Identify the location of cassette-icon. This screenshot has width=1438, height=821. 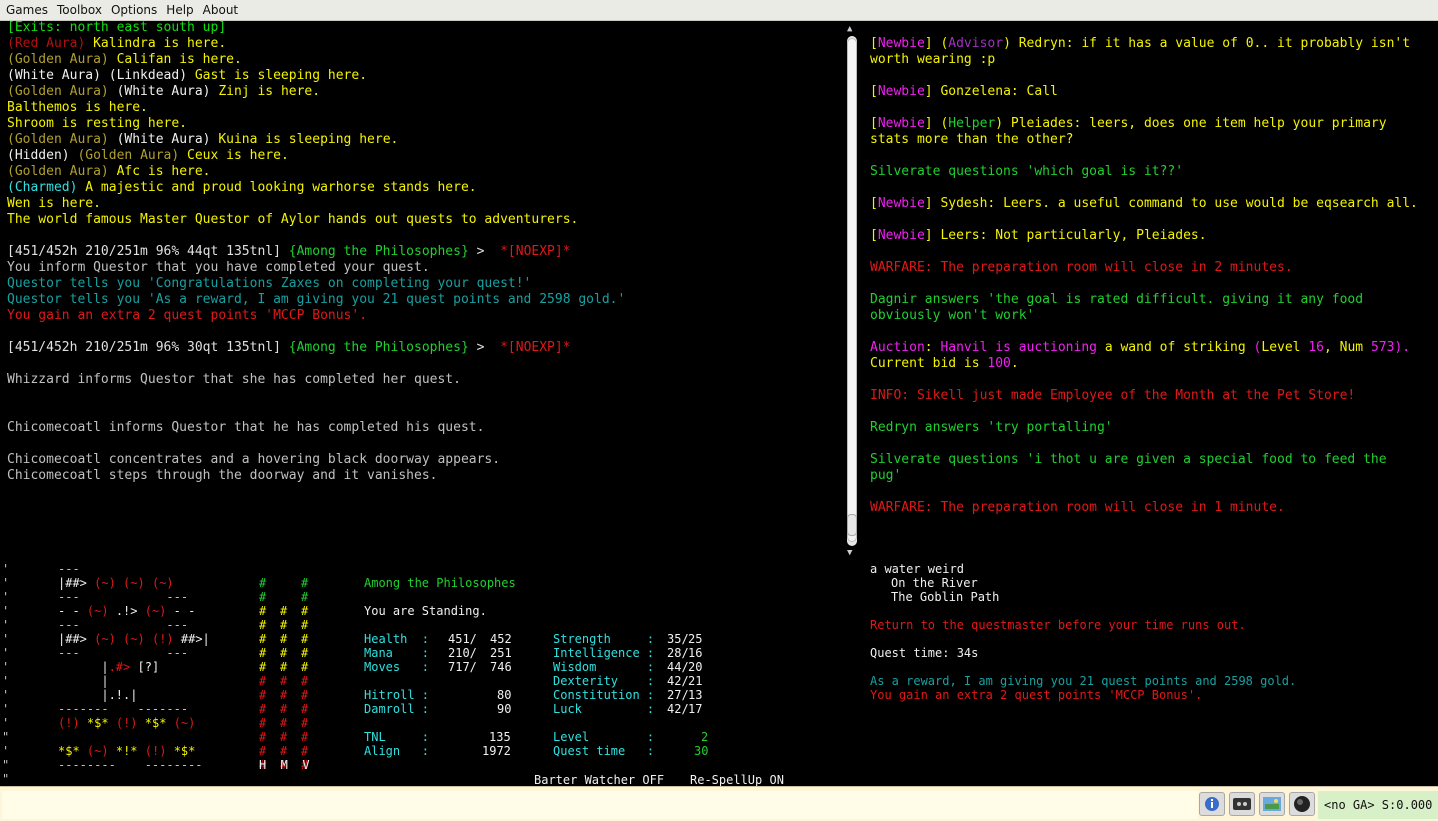
(1242, 804).